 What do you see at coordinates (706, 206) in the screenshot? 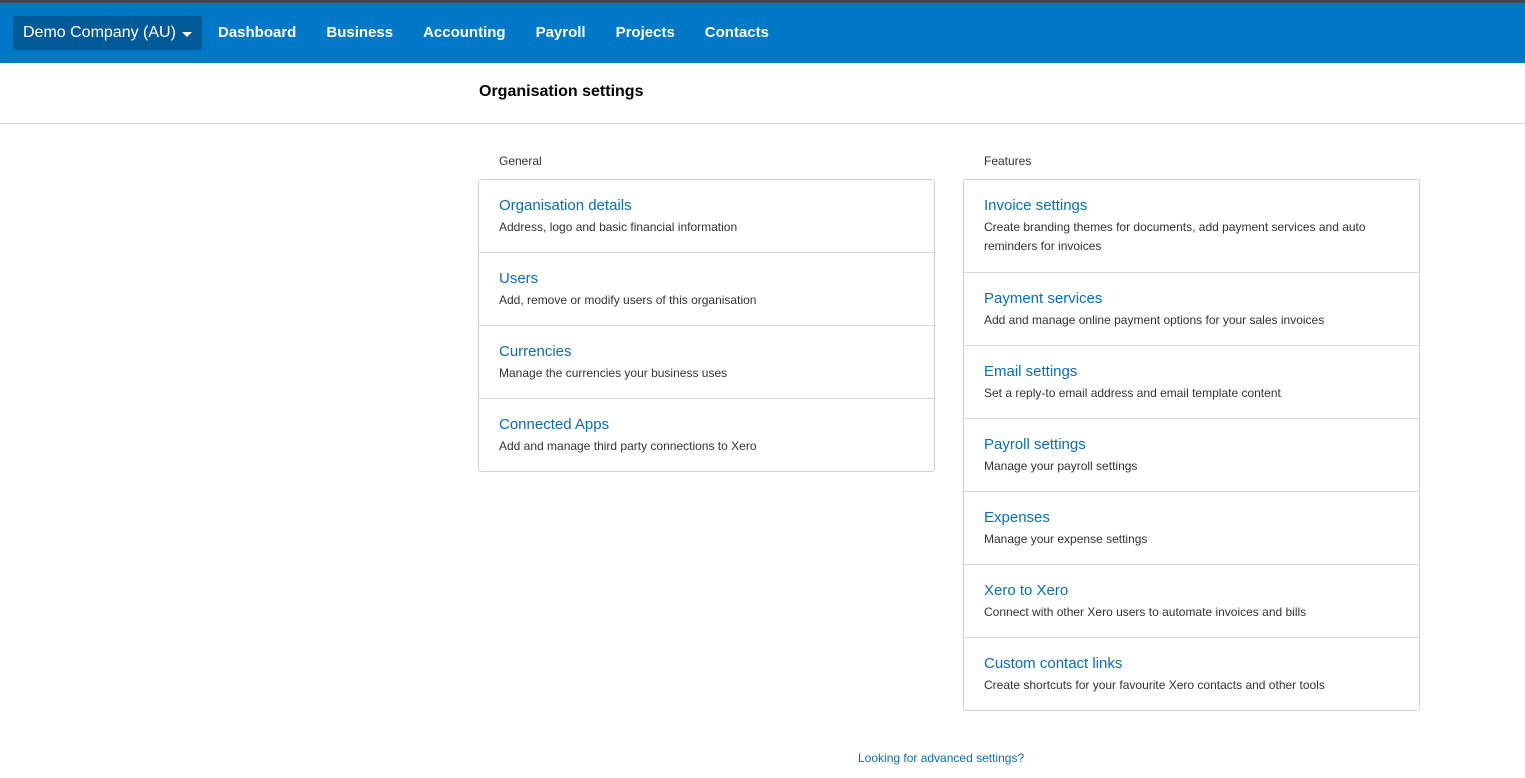
I see `item-title: Organisation details` at bounding box center [706, 206].